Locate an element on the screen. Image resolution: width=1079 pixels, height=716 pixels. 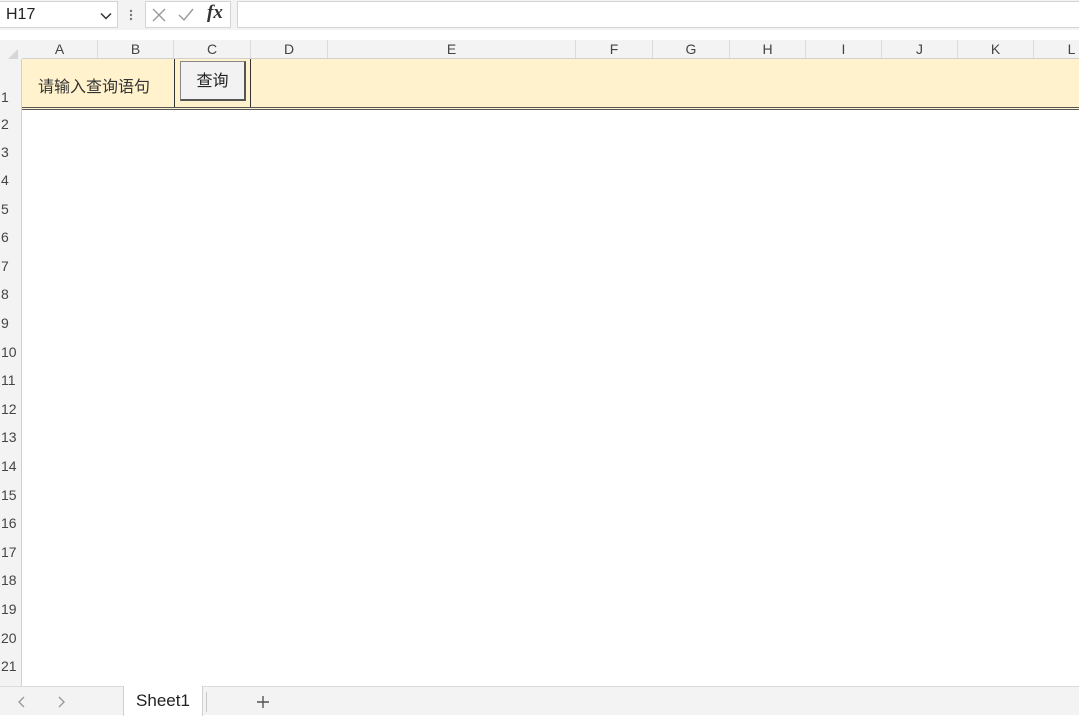
column-header-k: K is located at coordinates (996, 49).